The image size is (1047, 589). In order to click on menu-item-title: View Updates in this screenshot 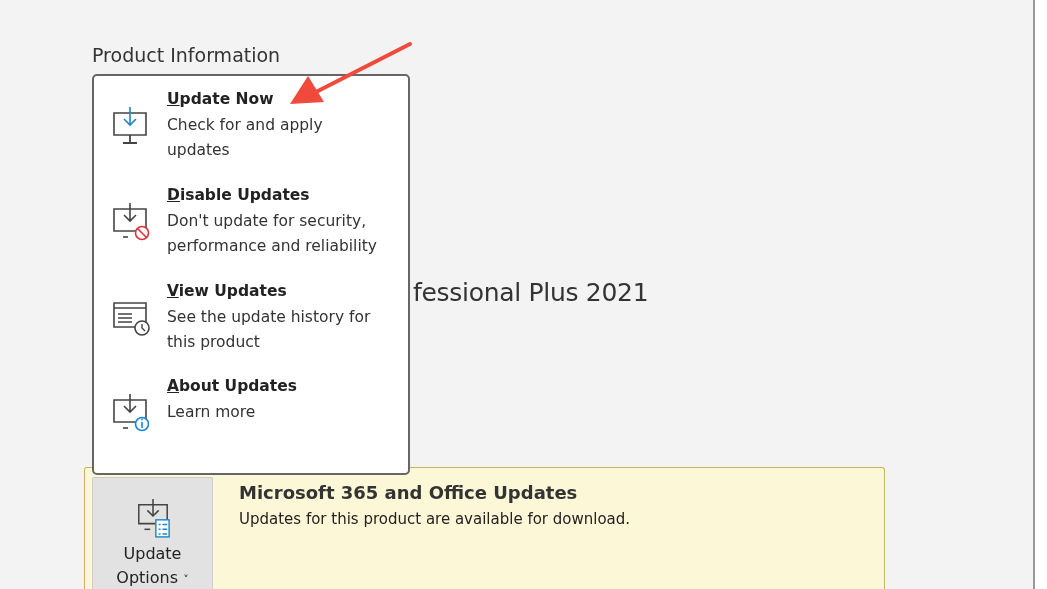, I will do `click(276, 290)`.